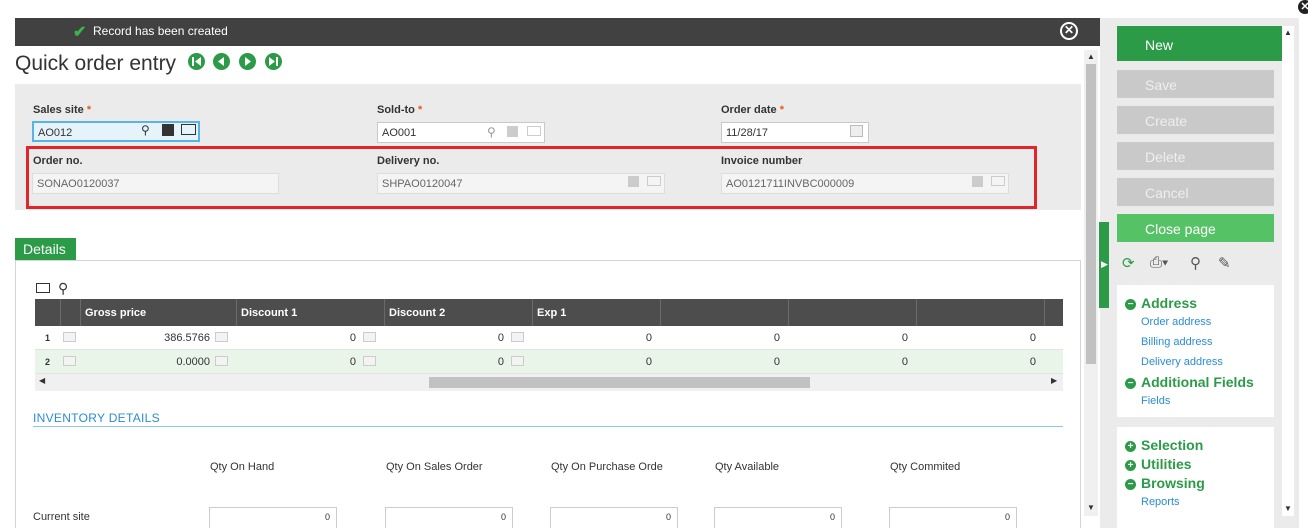 The width and height of the screenshot is (1308, 528). I want to click on grid-header-num, so click(47, 312).